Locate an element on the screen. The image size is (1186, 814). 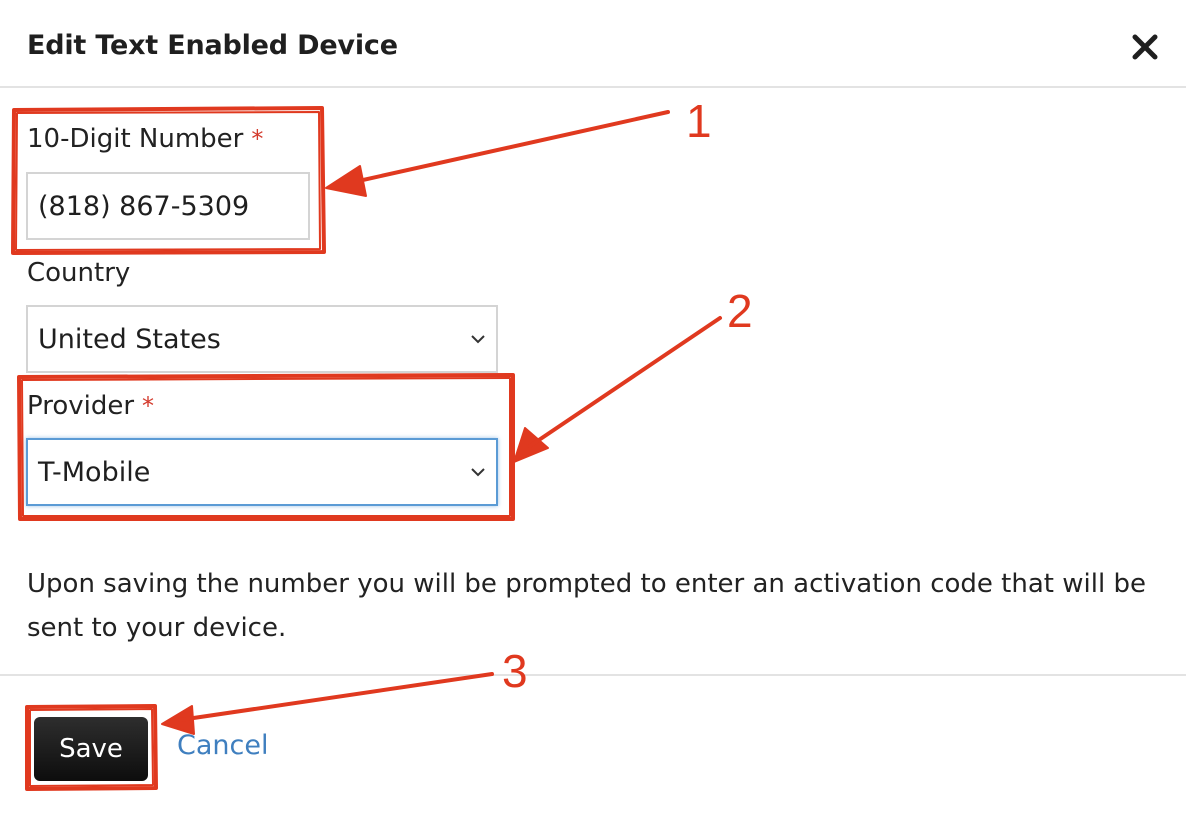
dialog-header: Edit Text Enabled Device is located at coordinates (593, 44).